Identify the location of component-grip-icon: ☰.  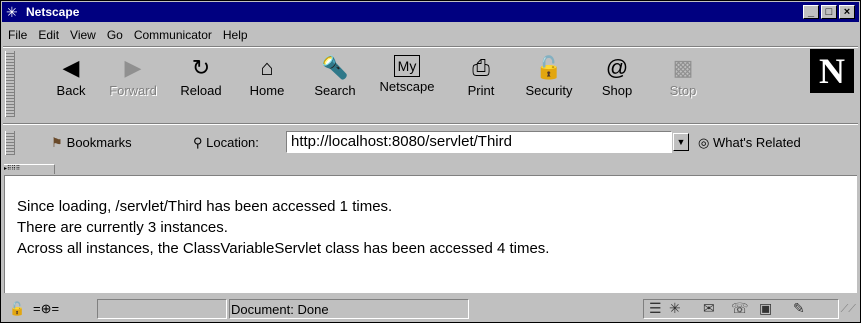
(655, 308).